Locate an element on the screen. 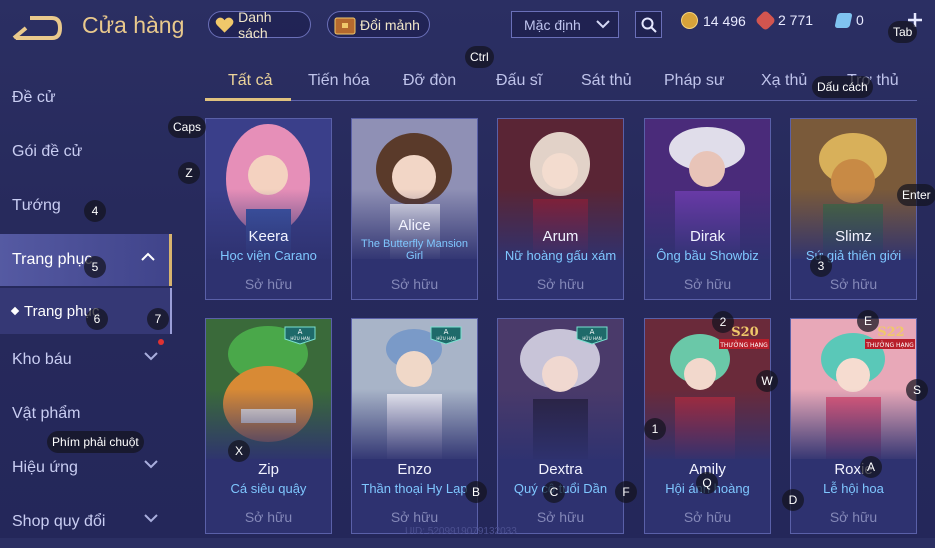  hero-name: Alice is located at coordinates (414, 225).